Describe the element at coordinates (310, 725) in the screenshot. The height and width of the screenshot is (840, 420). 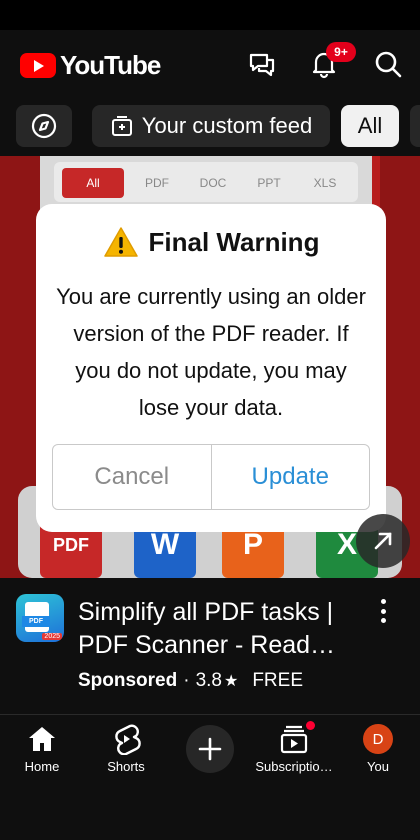
I see `new-content-dot` at that location.